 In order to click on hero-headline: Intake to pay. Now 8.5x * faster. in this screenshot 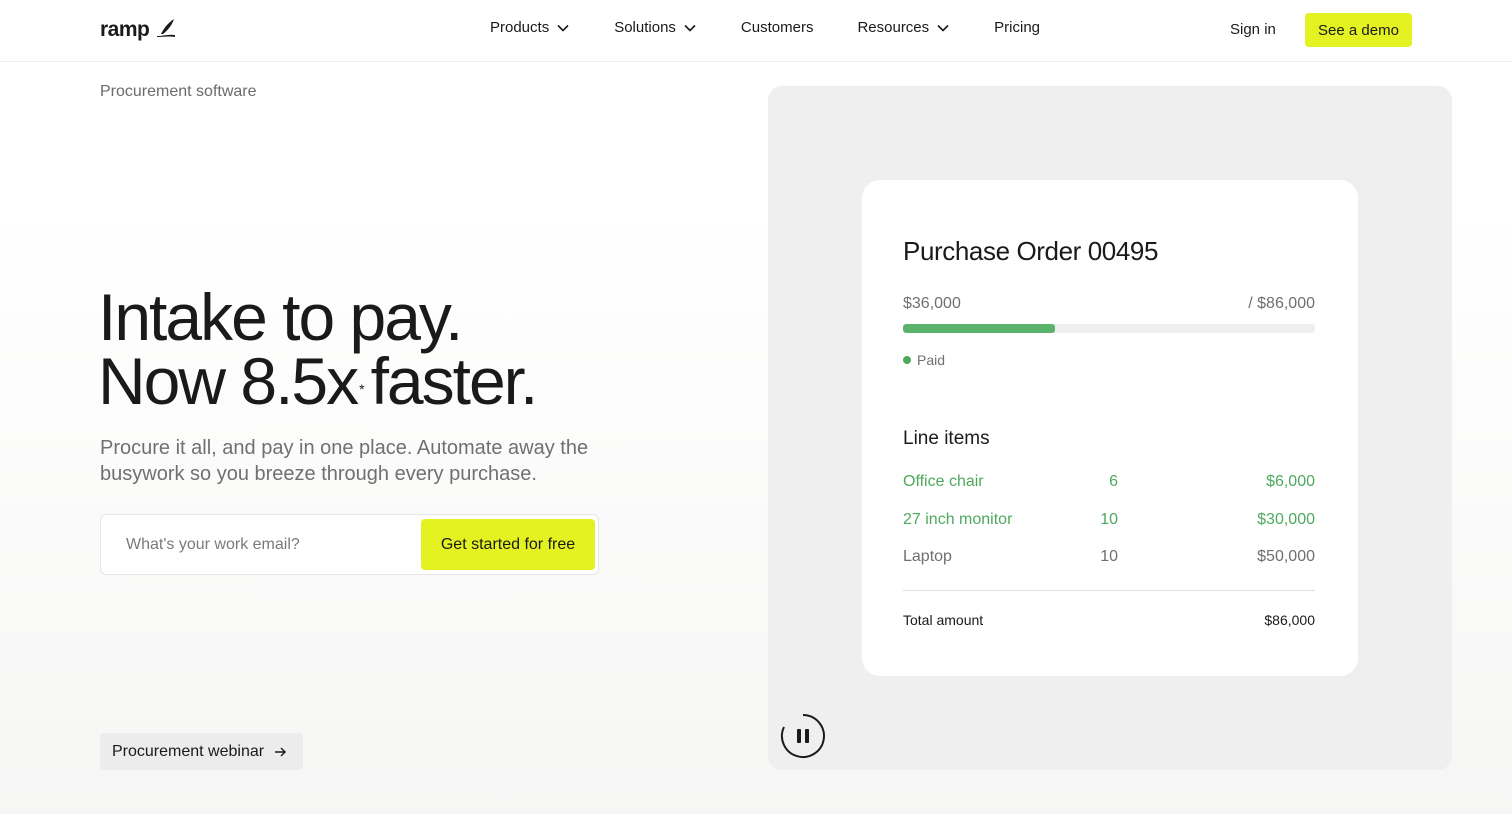, I will do `click(318, 349)`.